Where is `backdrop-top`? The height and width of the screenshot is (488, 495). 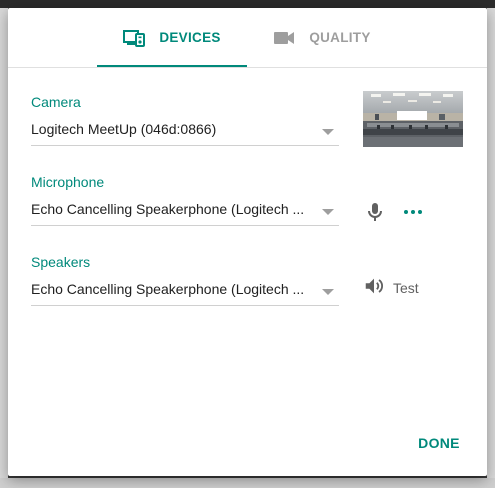
backdrop-top is located at coordinates (247, 4).